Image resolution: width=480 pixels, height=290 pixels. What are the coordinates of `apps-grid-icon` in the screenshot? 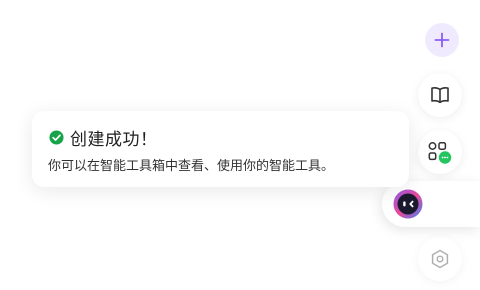 It's located at (440, 153).